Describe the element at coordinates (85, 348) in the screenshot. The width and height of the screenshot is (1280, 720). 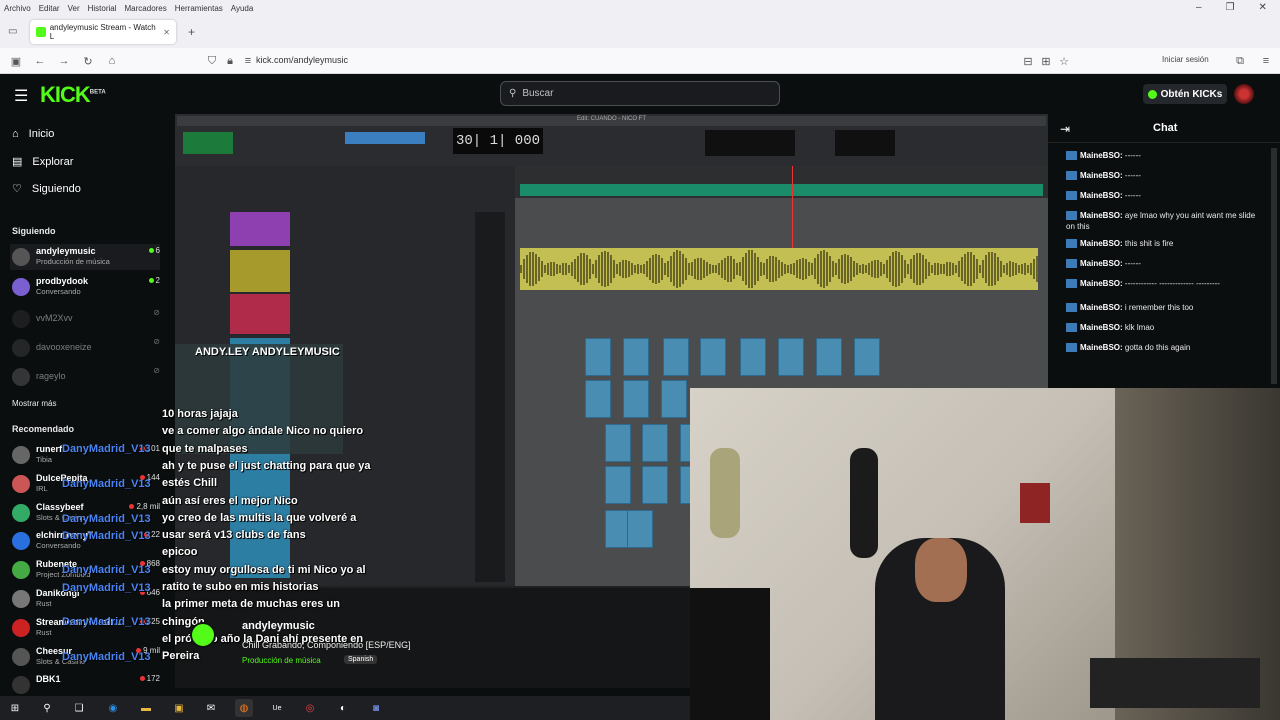
I see `following-channel-offline: davooxeneize ⊘` at that location.